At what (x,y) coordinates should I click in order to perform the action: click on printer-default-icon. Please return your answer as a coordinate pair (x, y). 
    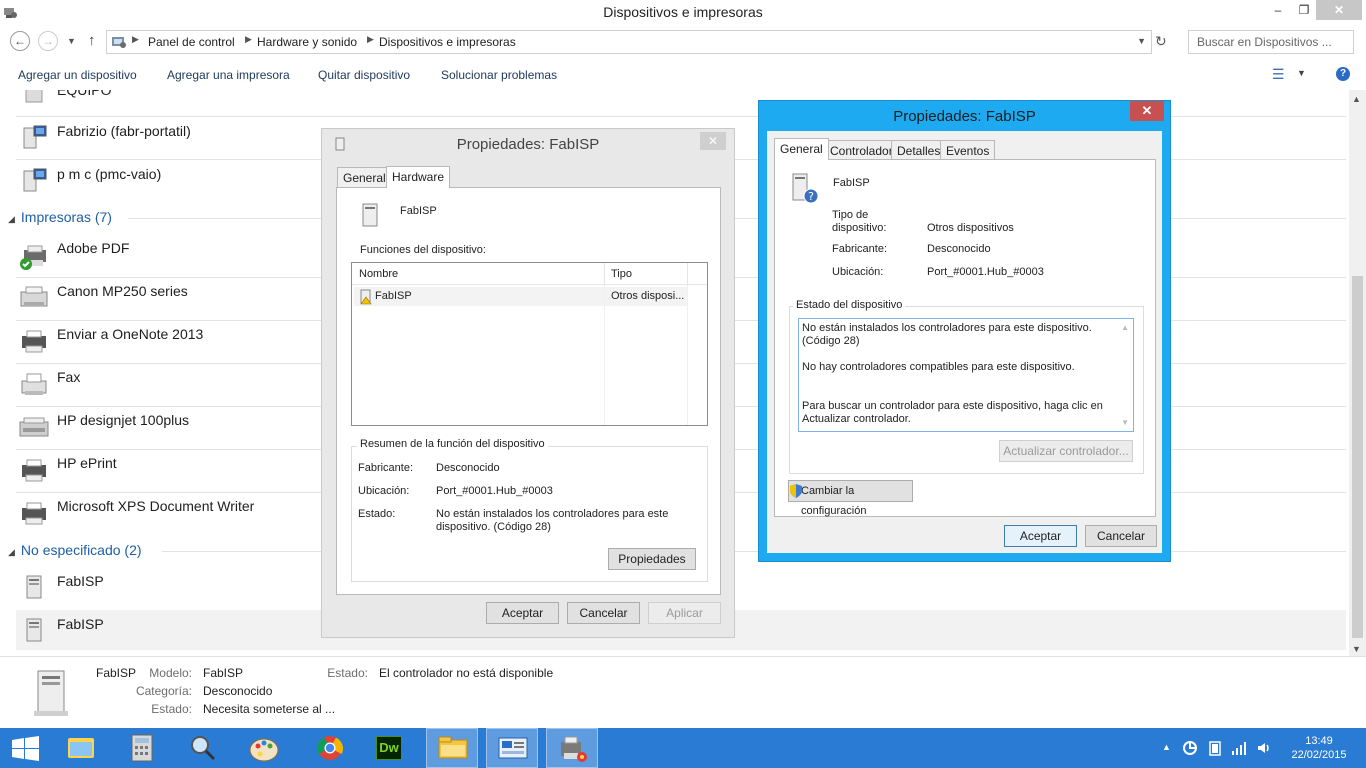
    Looking at the image, I should click on (32, 258).